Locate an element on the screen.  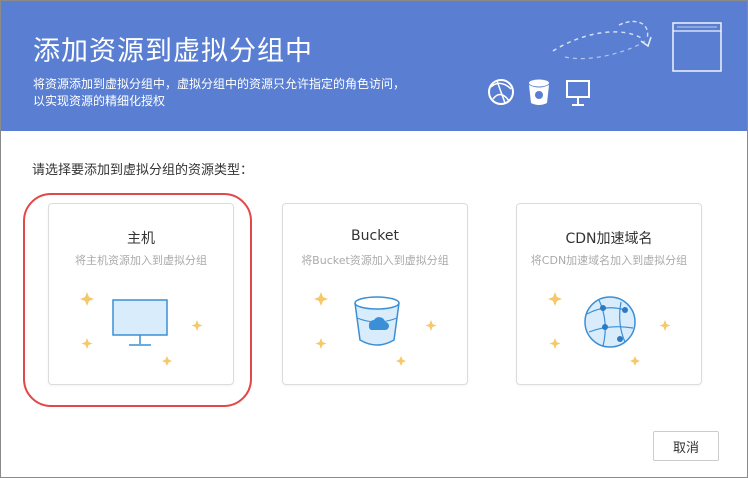
monitor-icon is located at coordinates (141, 329).